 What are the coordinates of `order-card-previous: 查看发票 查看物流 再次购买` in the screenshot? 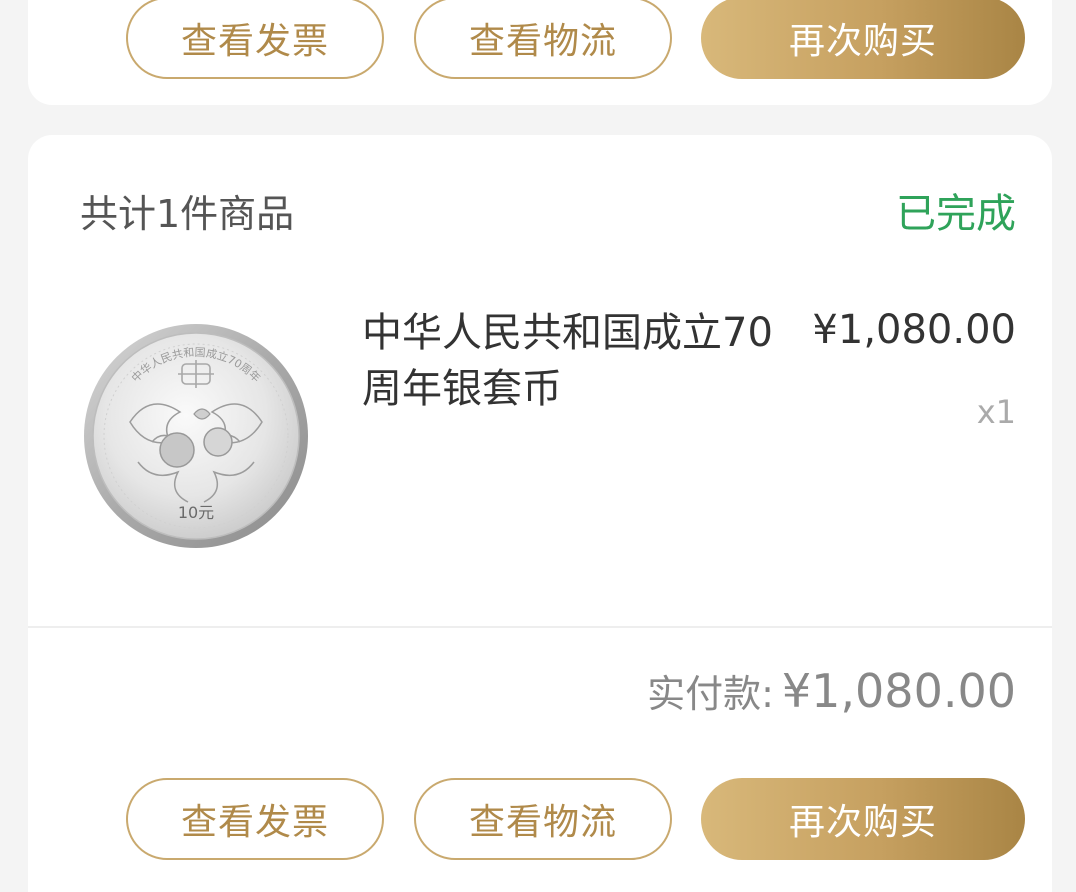 It's located at (540, 52).